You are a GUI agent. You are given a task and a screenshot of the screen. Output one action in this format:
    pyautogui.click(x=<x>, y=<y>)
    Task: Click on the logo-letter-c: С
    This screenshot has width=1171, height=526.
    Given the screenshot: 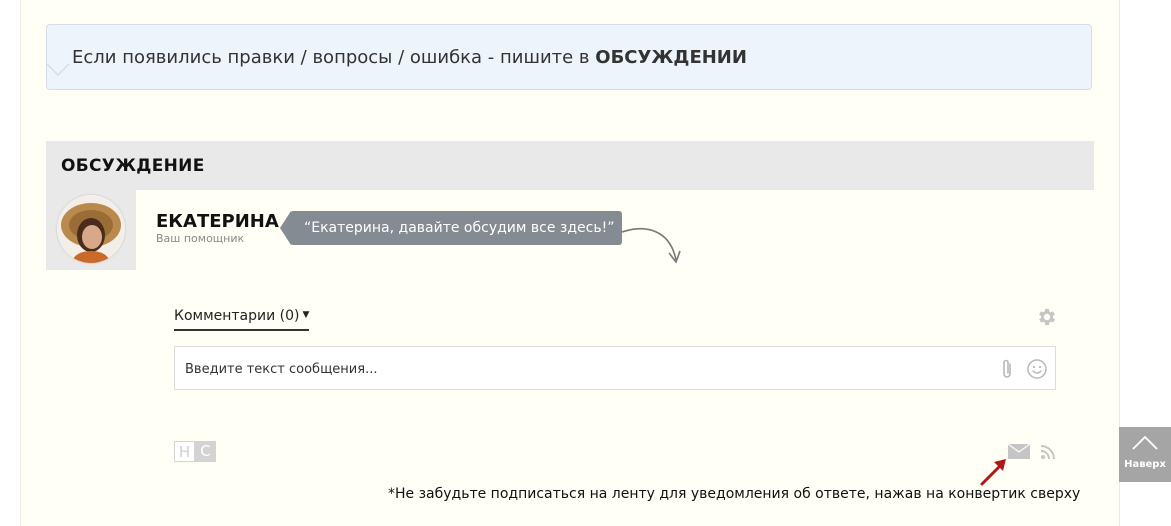 What is the action you would take?
    pyautogui.click(x=205, y=451)
    